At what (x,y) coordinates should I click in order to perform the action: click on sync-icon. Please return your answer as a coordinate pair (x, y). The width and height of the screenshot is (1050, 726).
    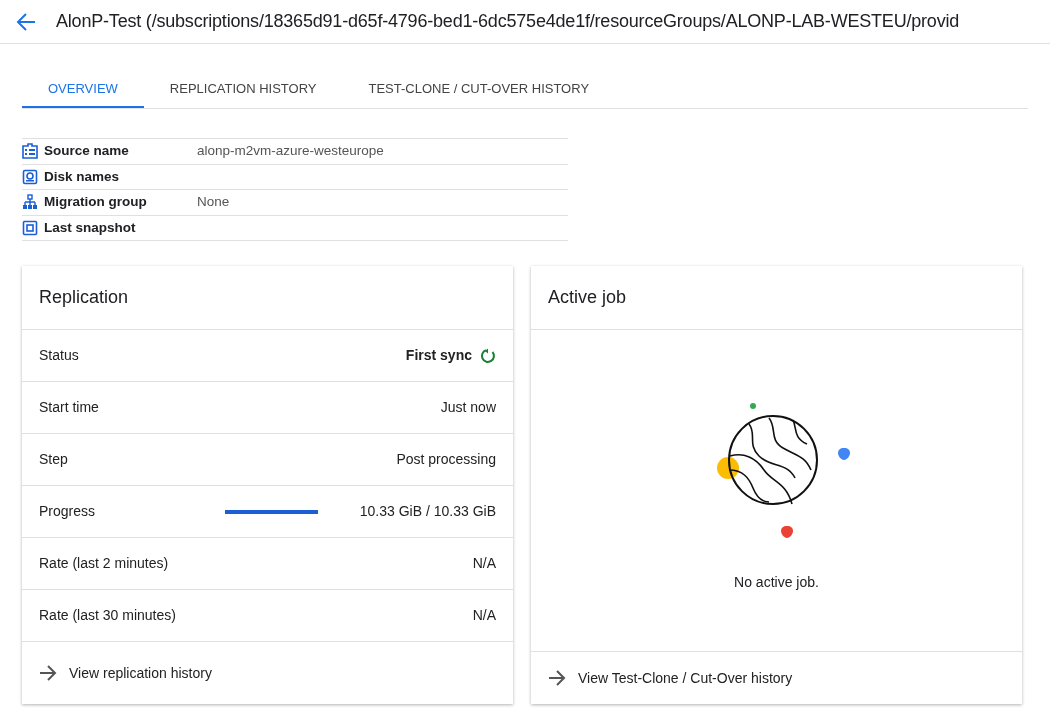
    Looking at the image, I should click on (488, 355).